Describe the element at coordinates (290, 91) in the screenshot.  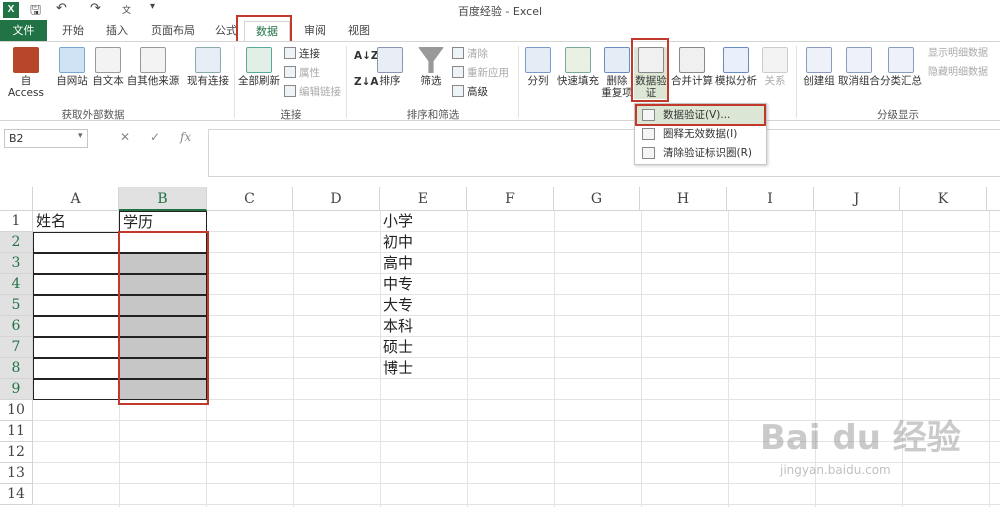
I see `edit-links-icon` at that location.